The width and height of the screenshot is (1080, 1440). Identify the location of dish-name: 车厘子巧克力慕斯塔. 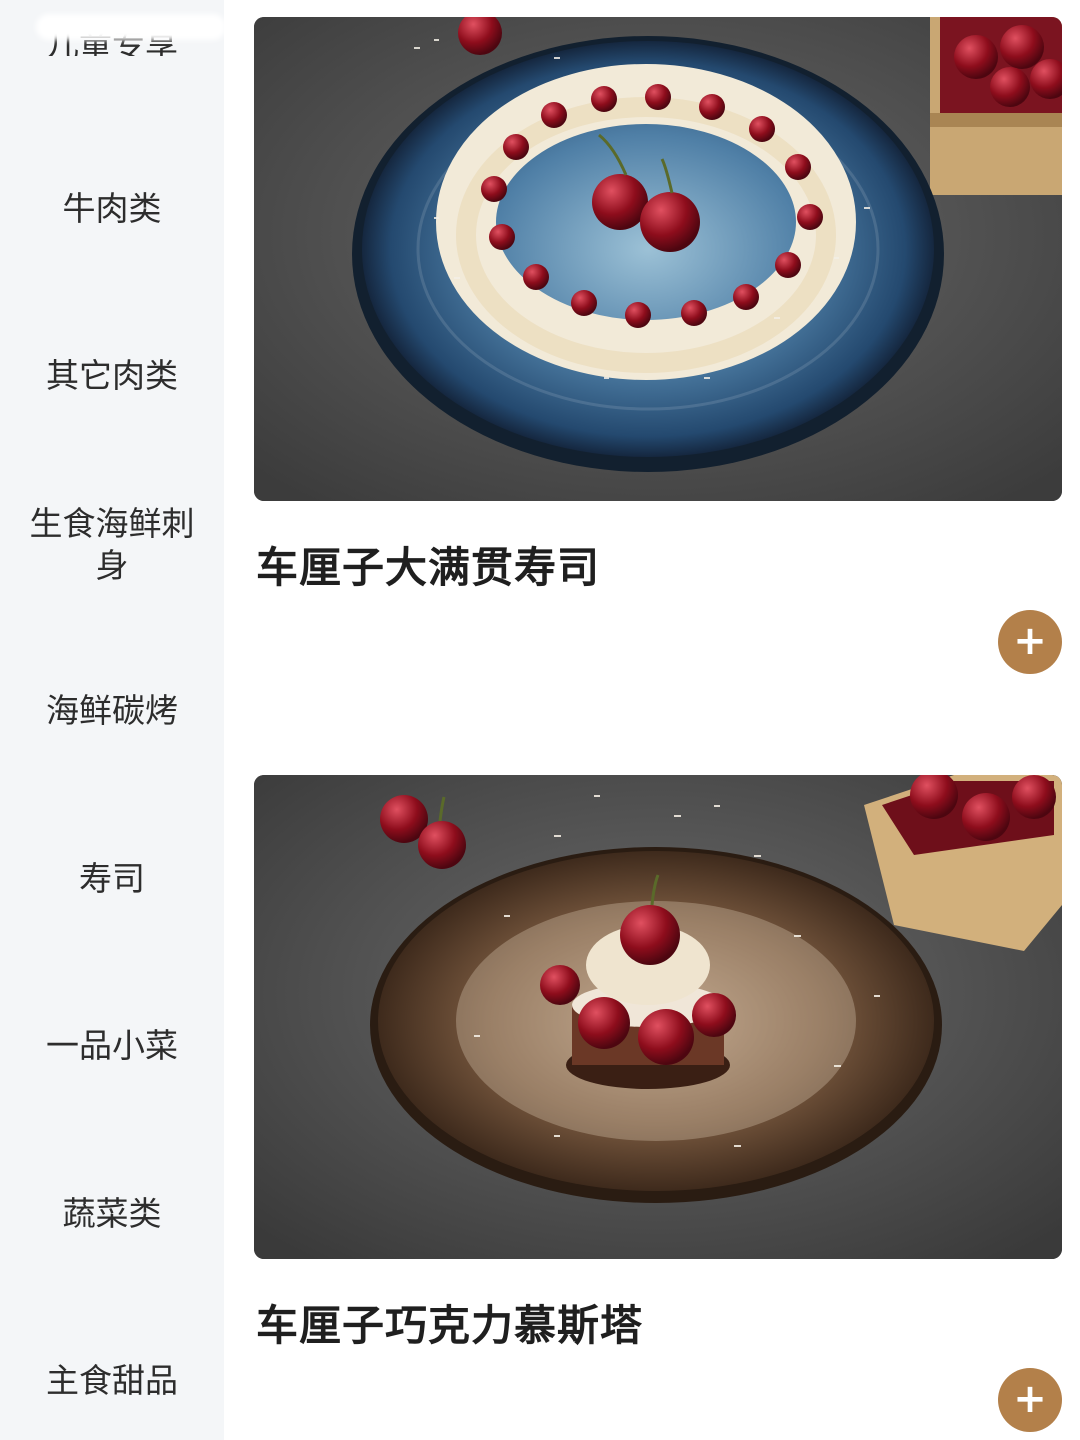
(450, 1325).